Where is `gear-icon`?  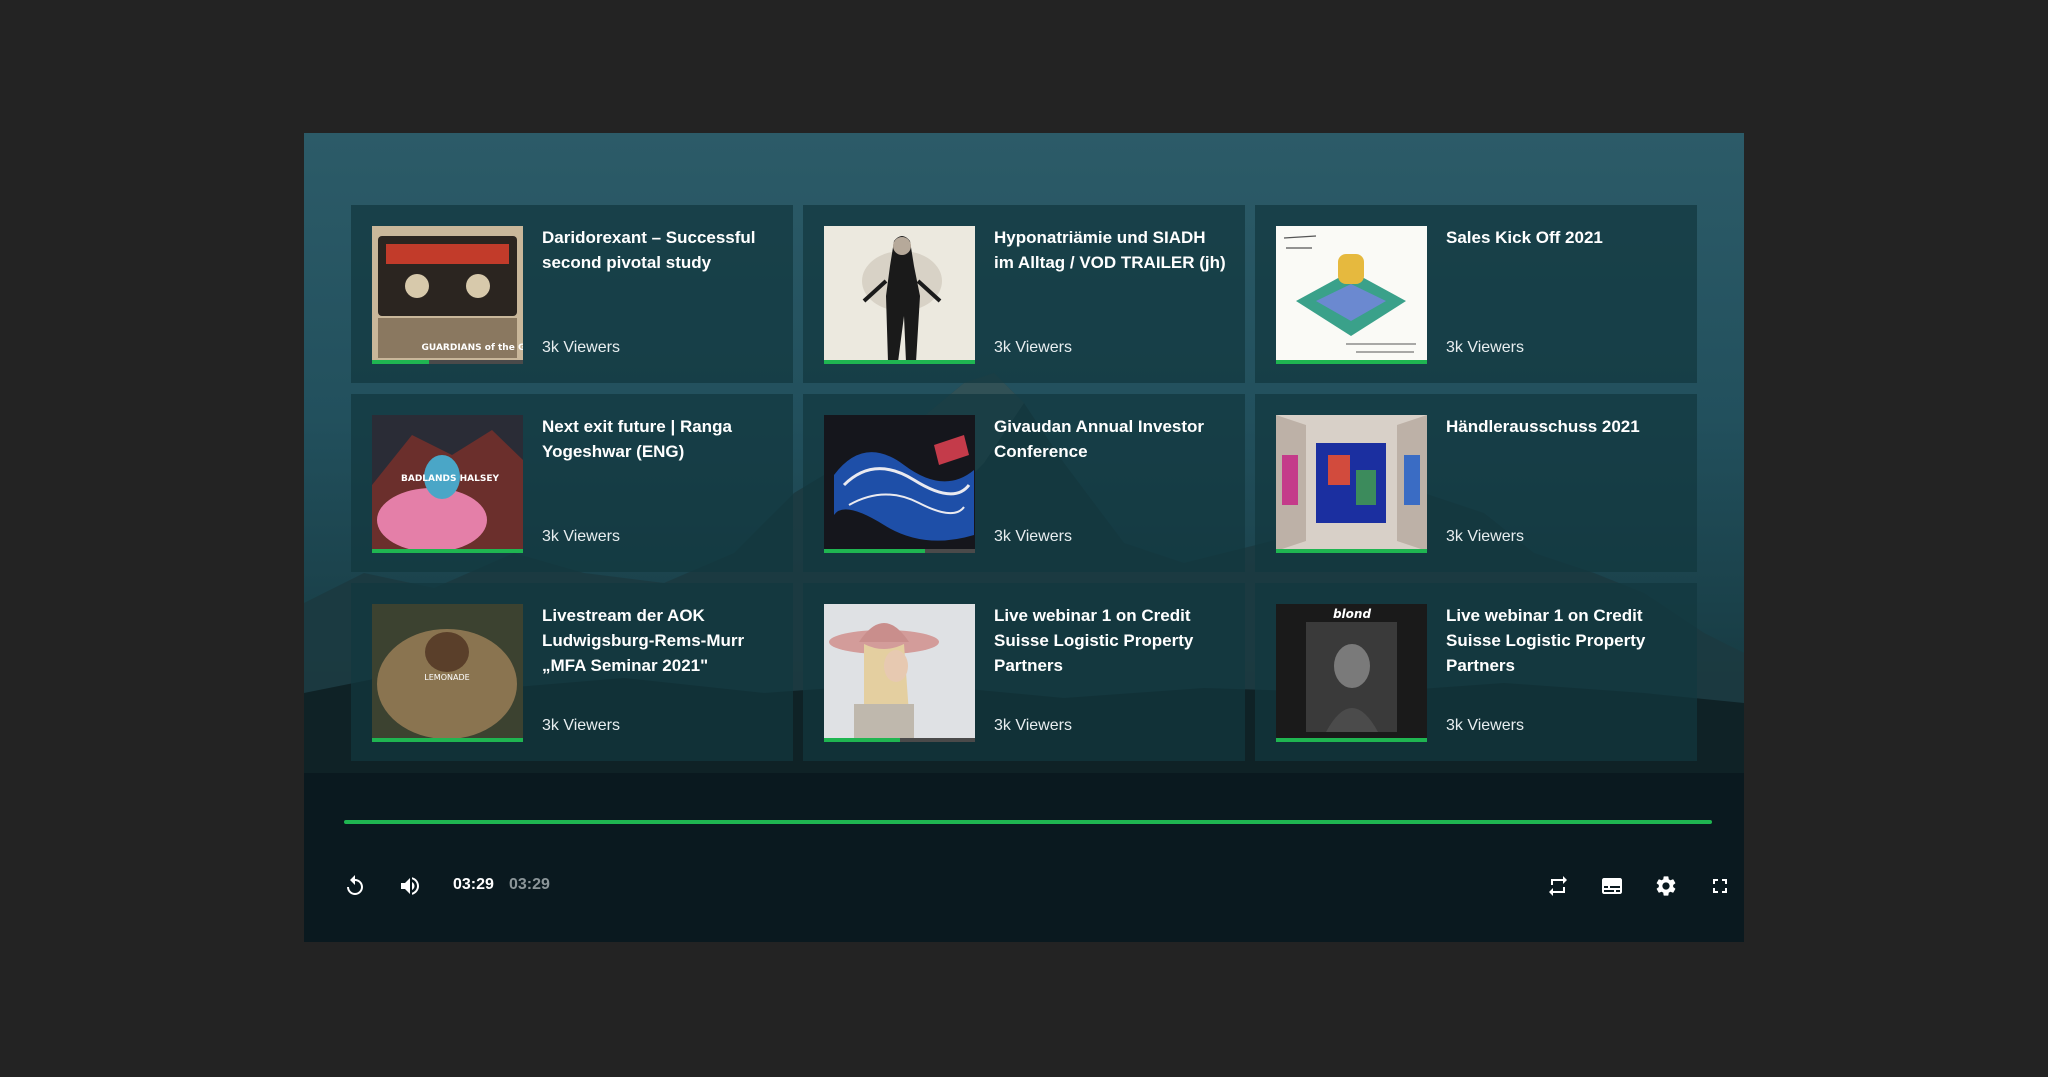 gear-icon is located at coordinates (1666, 886).